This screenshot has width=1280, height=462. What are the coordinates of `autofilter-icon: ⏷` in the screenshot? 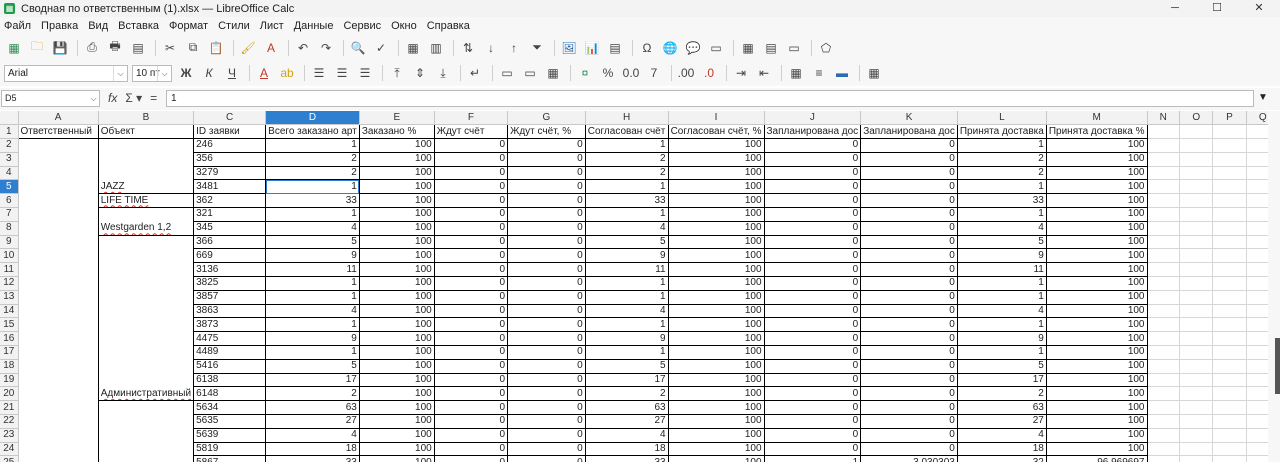 It's located at (537, 48).